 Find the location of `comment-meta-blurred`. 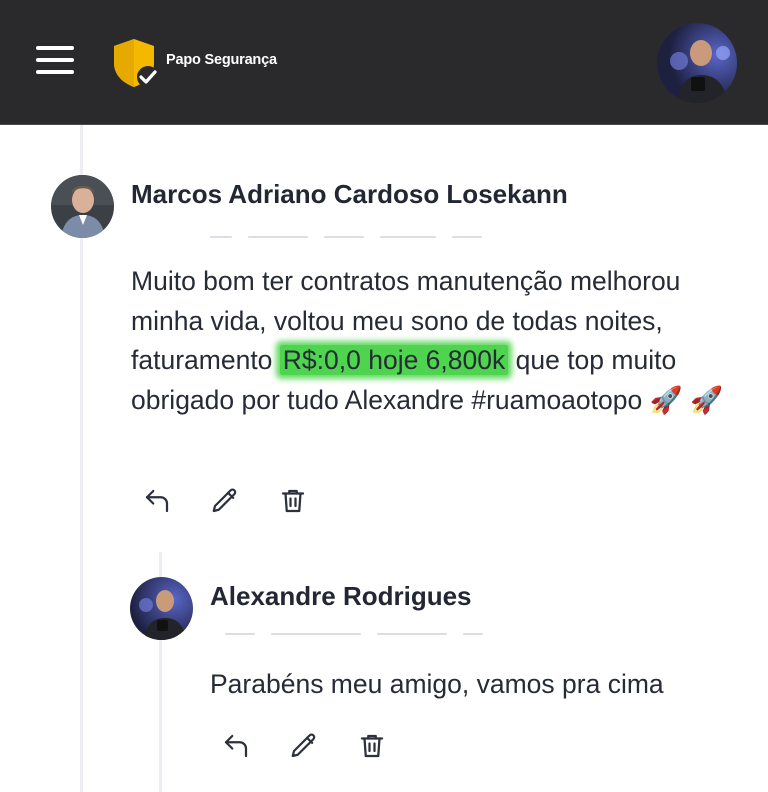

comment-meta-blurred is located at coordinates (346, 237).